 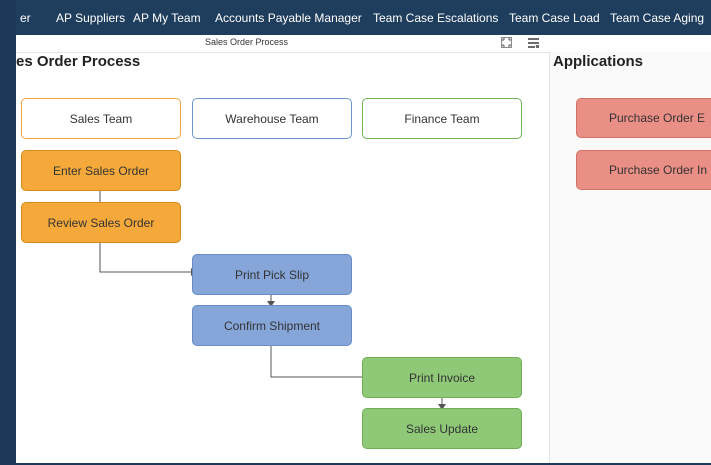 What do you see at coordinates (442, 428) in the screenshot?
I see `sales-update-button: Sales Update` at bounding box center [442, 428].